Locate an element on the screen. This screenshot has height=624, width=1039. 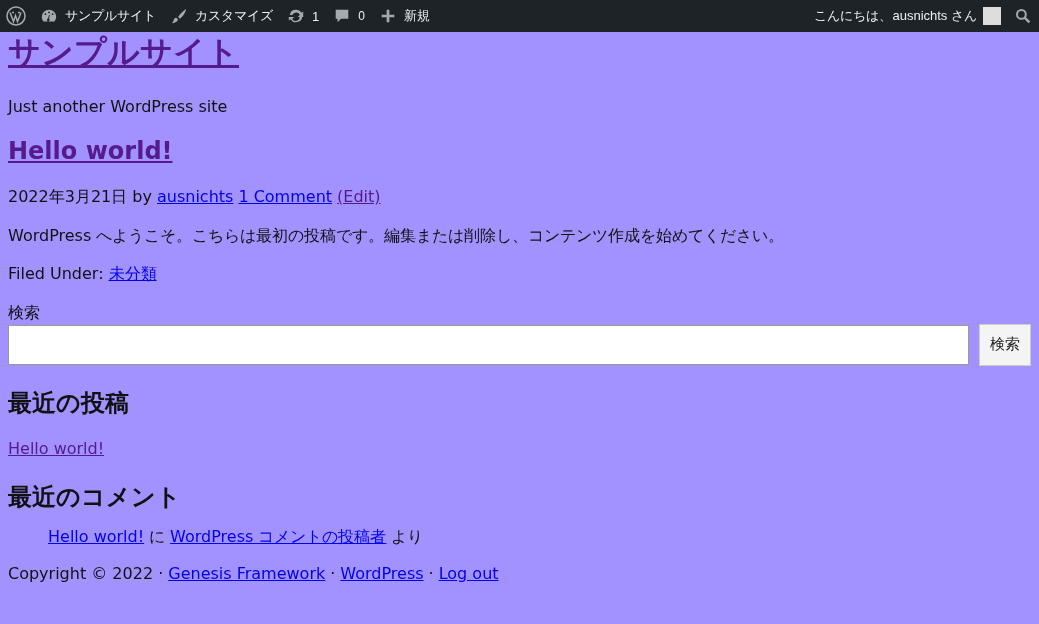
recent-post-link: Hello world! is located at coordinates (56, 449).